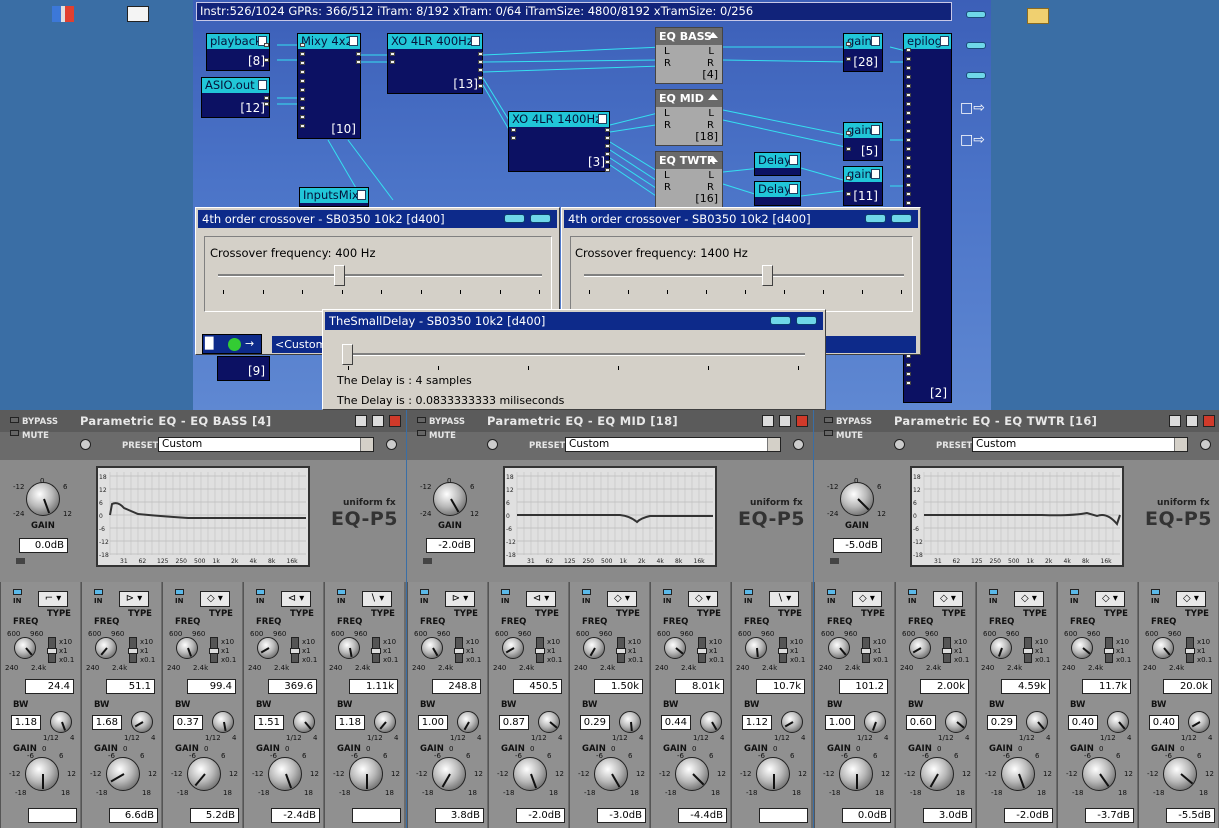 Image resolution: width=1219 pixels, height=828 pixels. I want to click on arrow-icon: →, so click(253, 344).